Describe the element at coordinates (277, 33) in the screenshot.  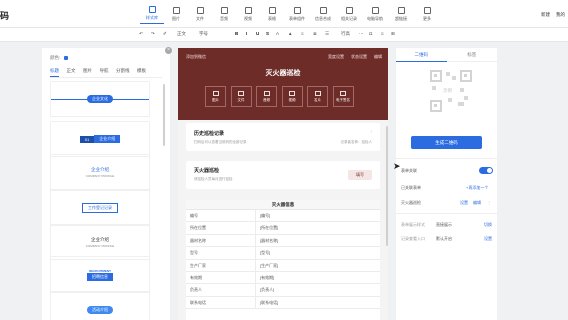
I see `format-button: A` at that location.